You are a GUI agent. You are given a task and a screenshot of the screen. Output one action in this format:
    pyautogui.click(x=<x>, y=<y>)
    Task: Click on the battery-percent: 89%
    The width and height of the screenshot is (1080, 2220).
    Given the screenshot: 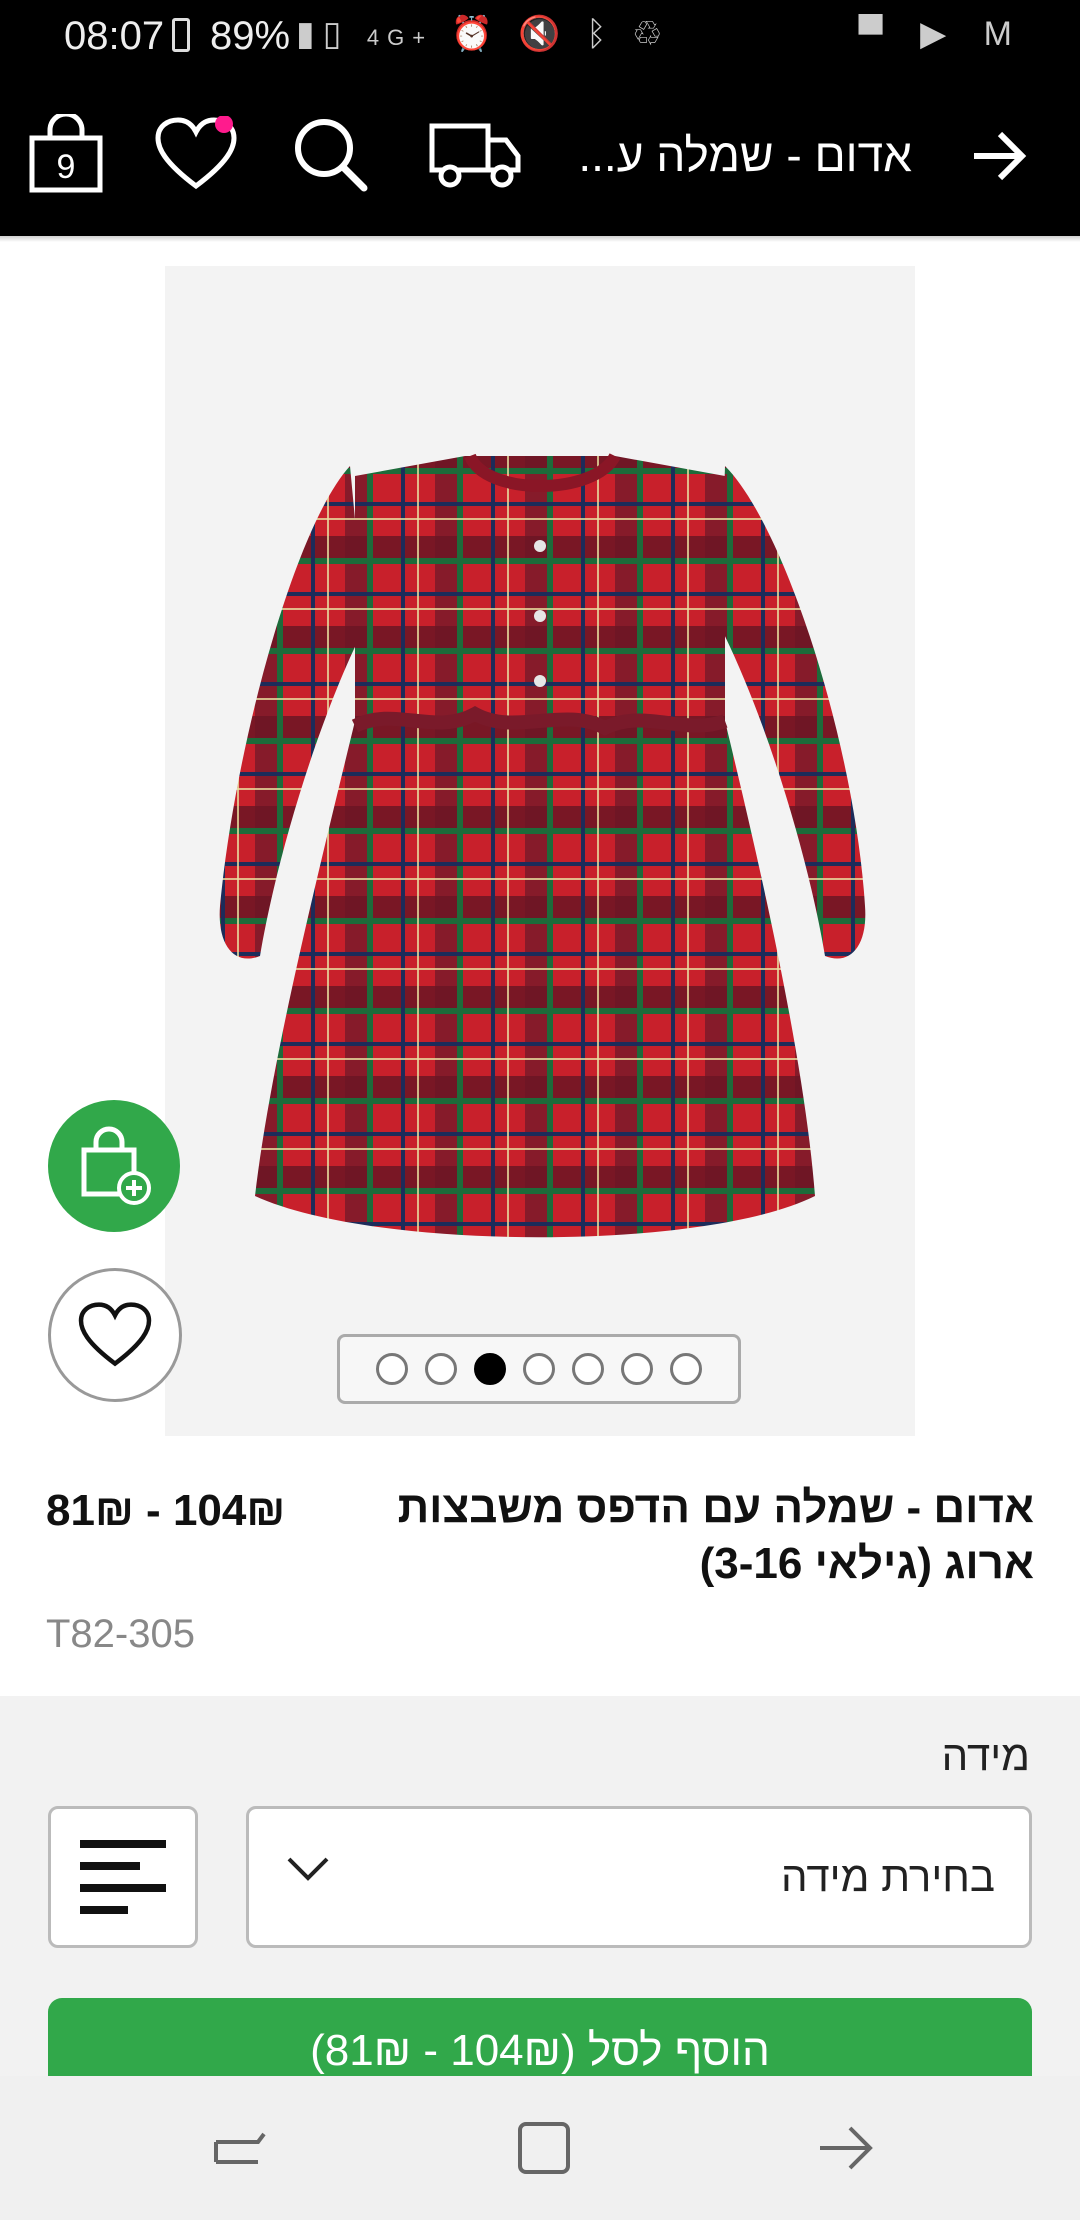 What is the action you would take?
    pyautogui.click(x=250, y=36)
    